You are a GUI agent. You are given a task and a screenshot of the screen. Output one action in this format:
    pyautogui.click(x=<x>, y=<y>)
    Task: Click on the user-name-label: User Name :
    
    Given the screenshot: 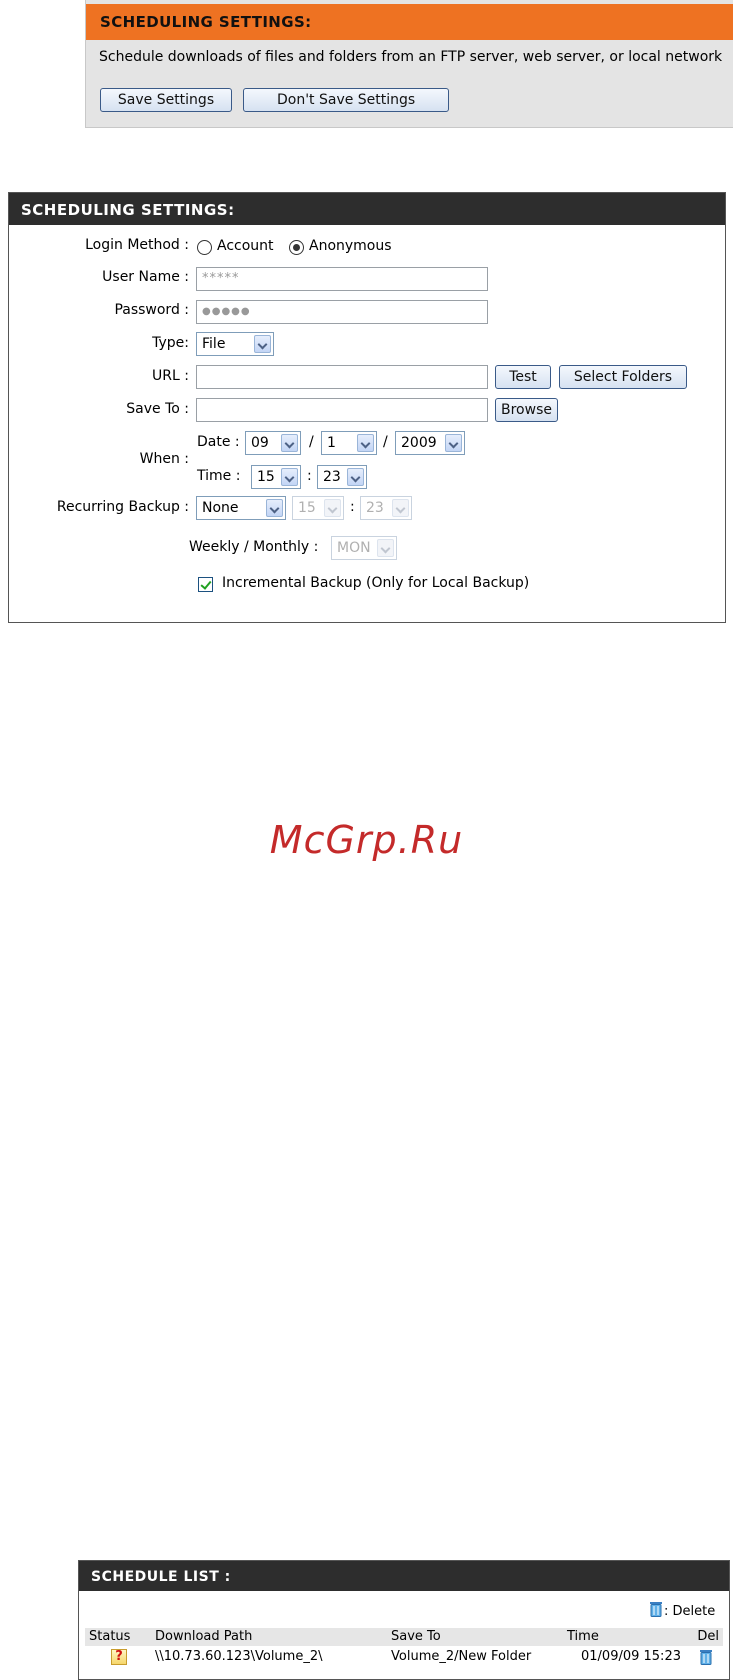 What is the action you would take?
    pyautogui.click(x=145, y=277)
    